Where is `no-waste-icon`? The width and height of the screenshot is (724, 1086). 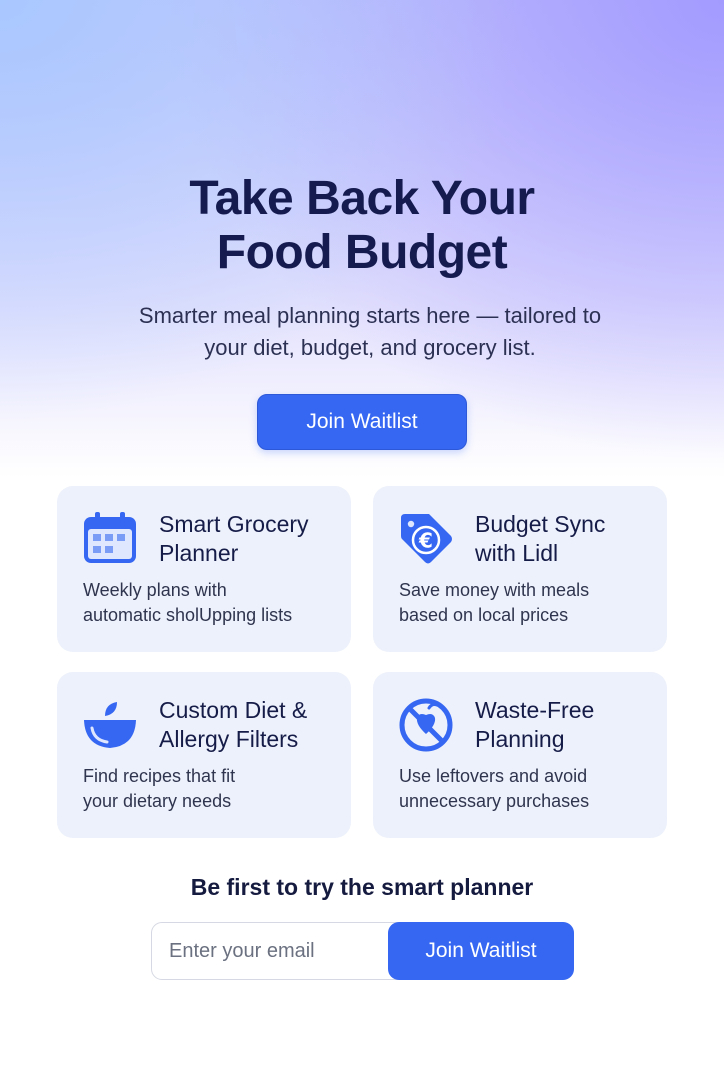
no-waste-icon is located at coordinates (426, 725).